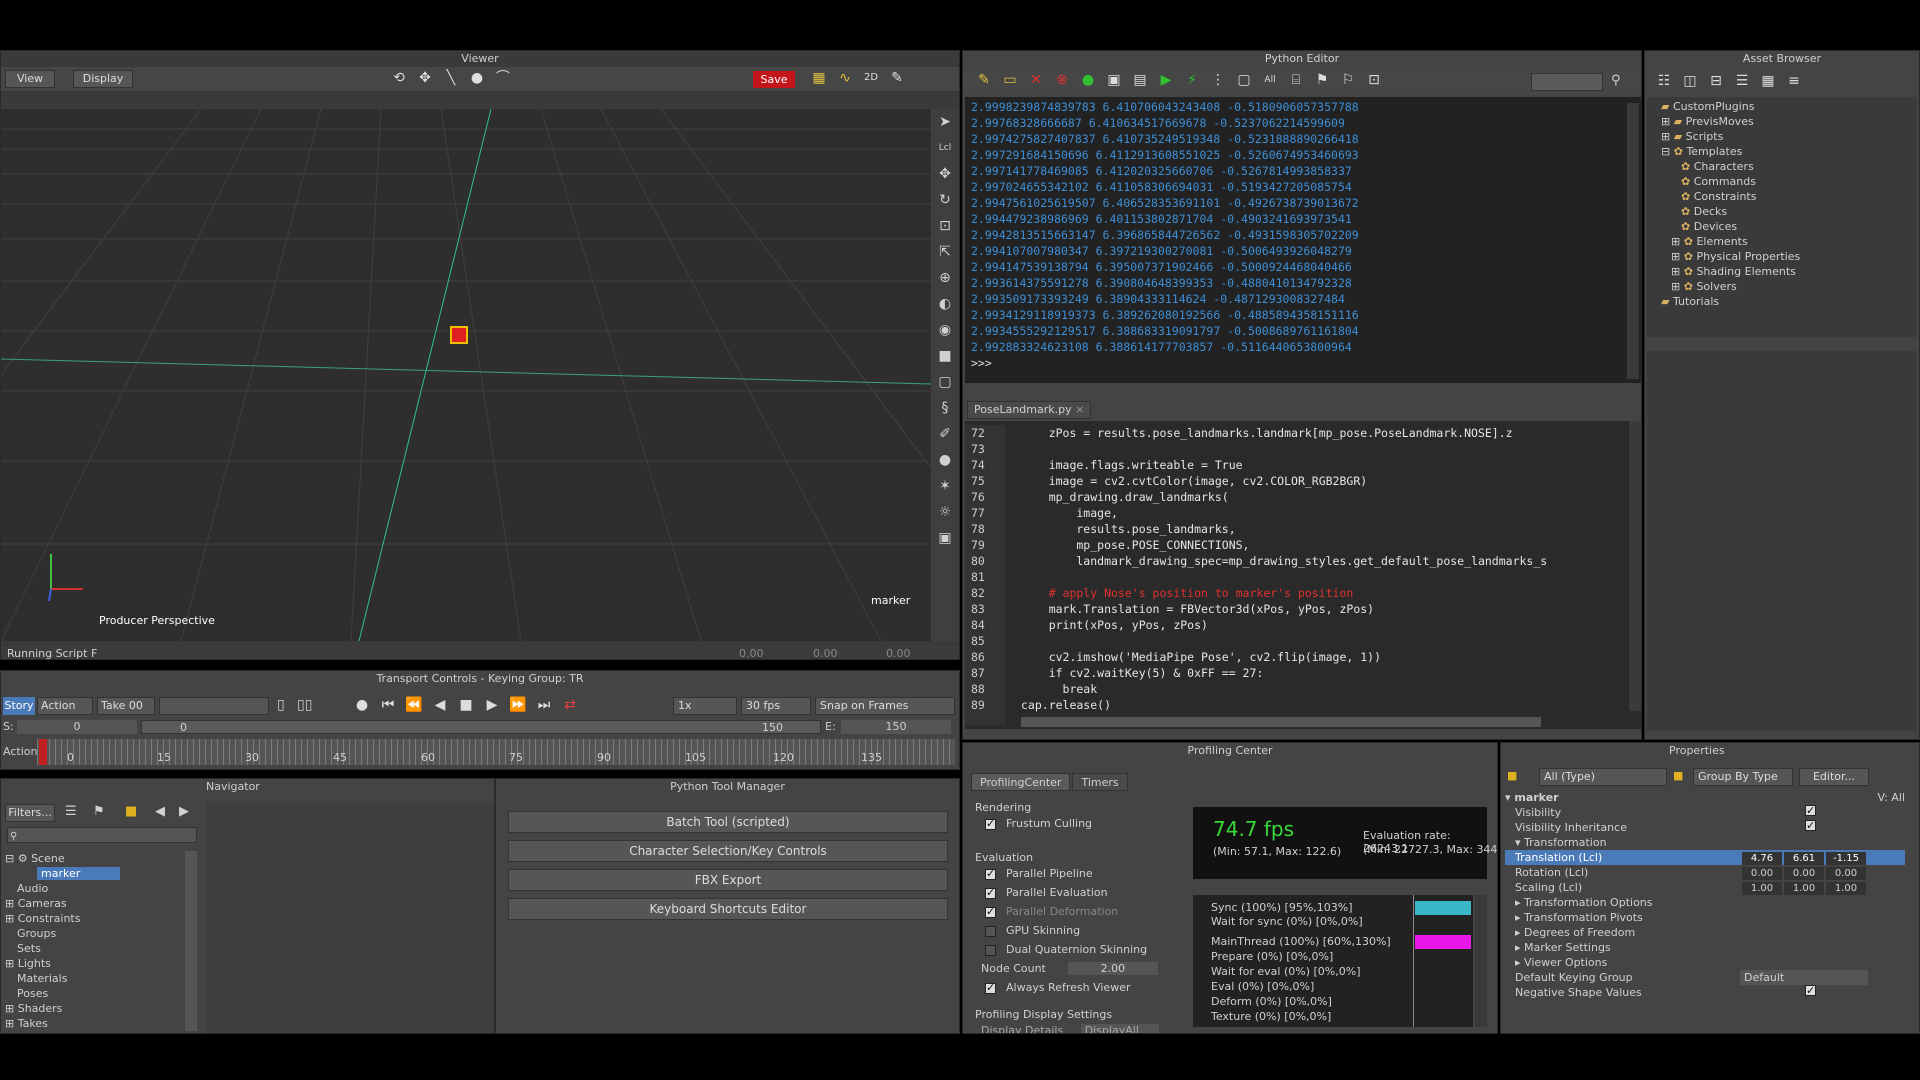 This screenshot has height=1080, width=1920. I want to click on code-line, so click(1325, 641).